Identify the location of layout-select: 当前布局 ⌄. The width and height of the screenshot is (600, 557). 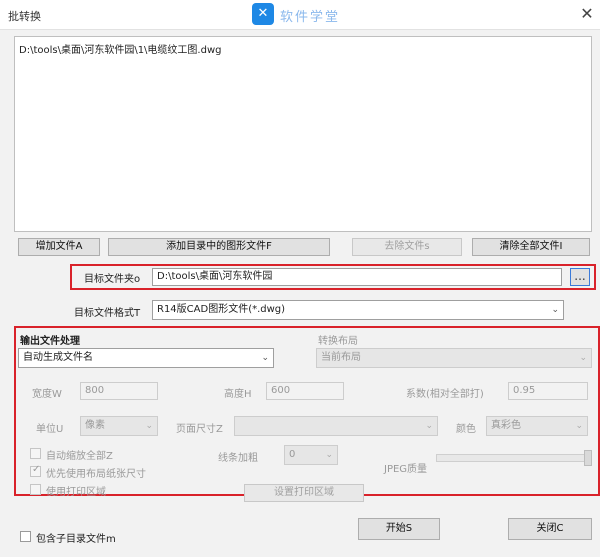
(454, 358).